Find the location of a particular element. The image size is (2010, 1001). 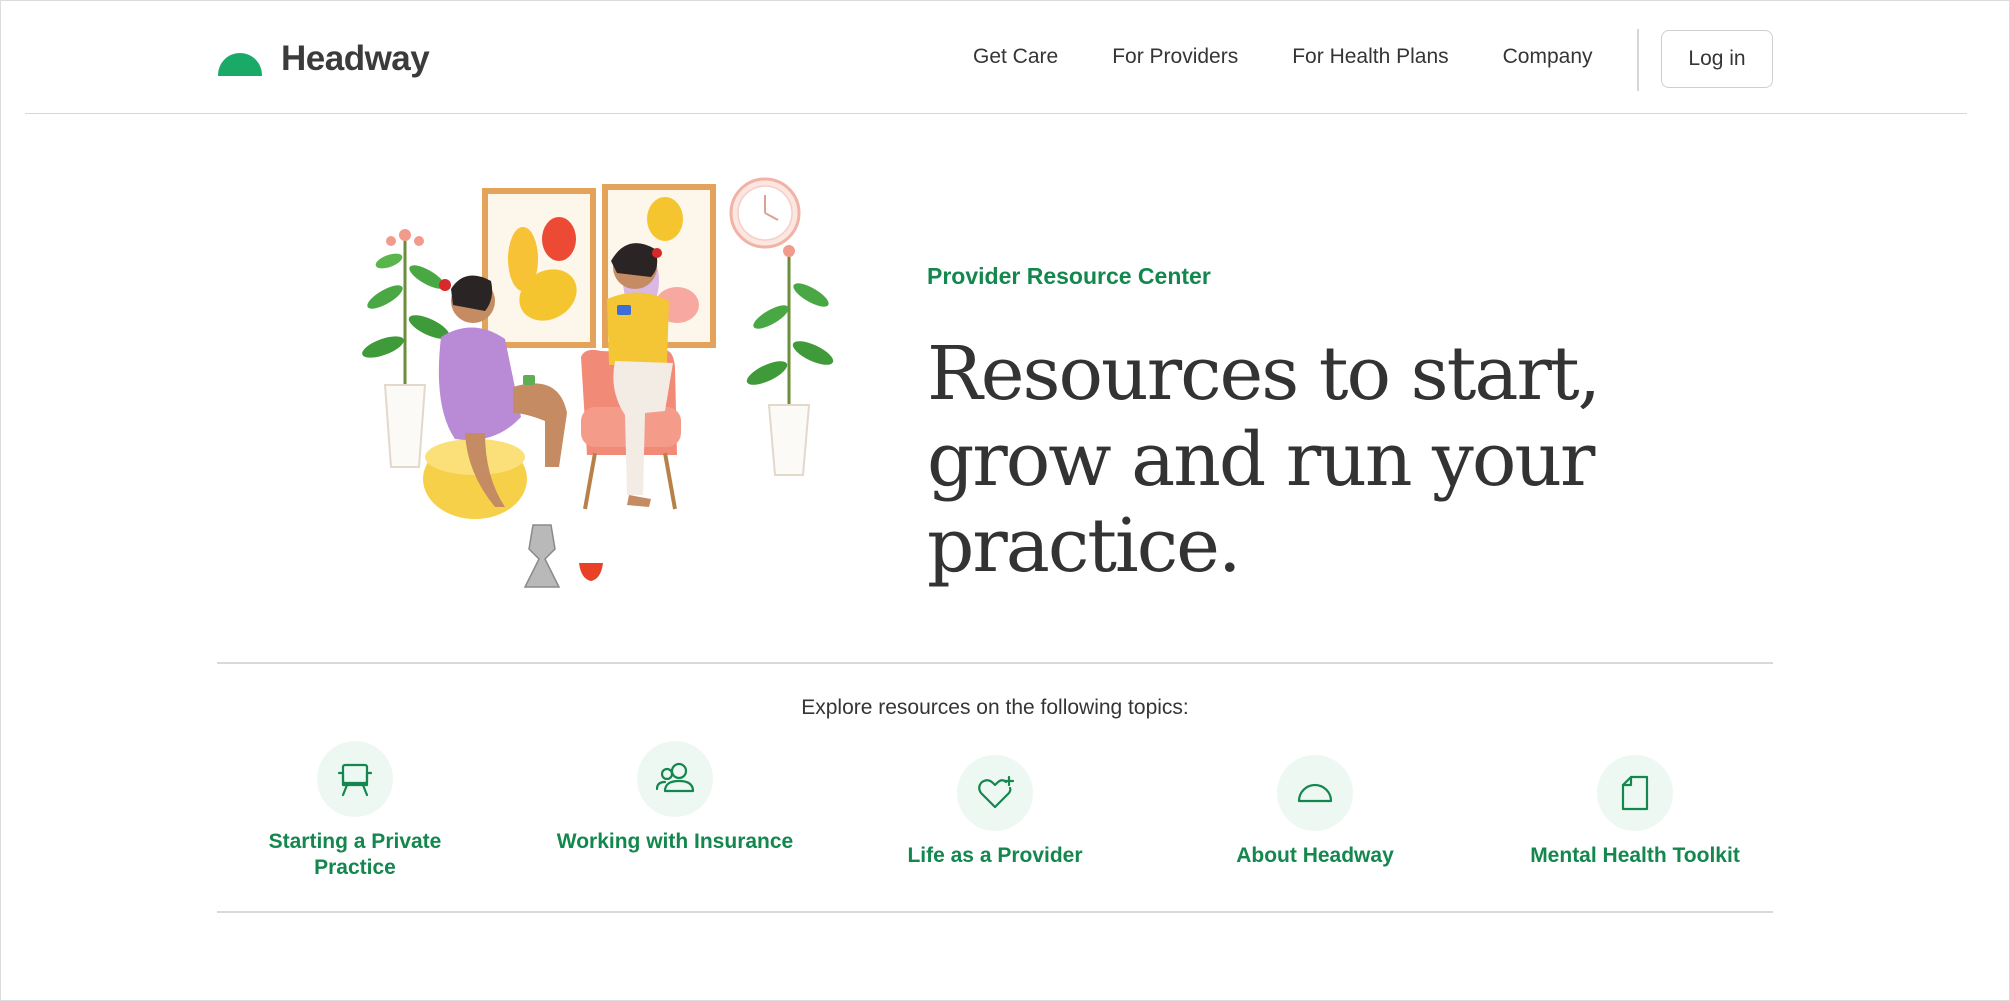

headway-logo: Headway is located at coordinates (323, 59).